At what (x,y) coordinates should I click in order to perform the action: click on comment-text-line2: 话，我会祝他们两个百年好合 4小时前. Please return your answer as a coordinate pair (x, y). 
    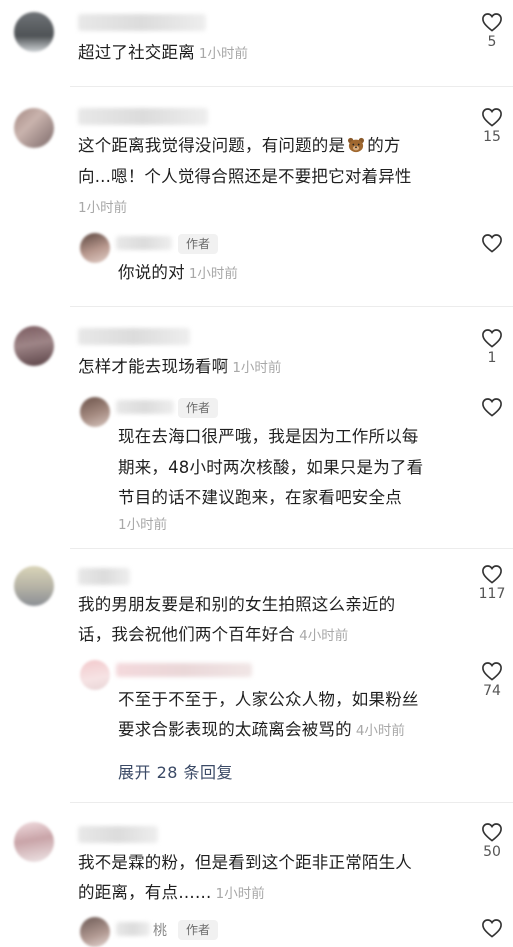
    Looking at the image, I should click on (213, 634).